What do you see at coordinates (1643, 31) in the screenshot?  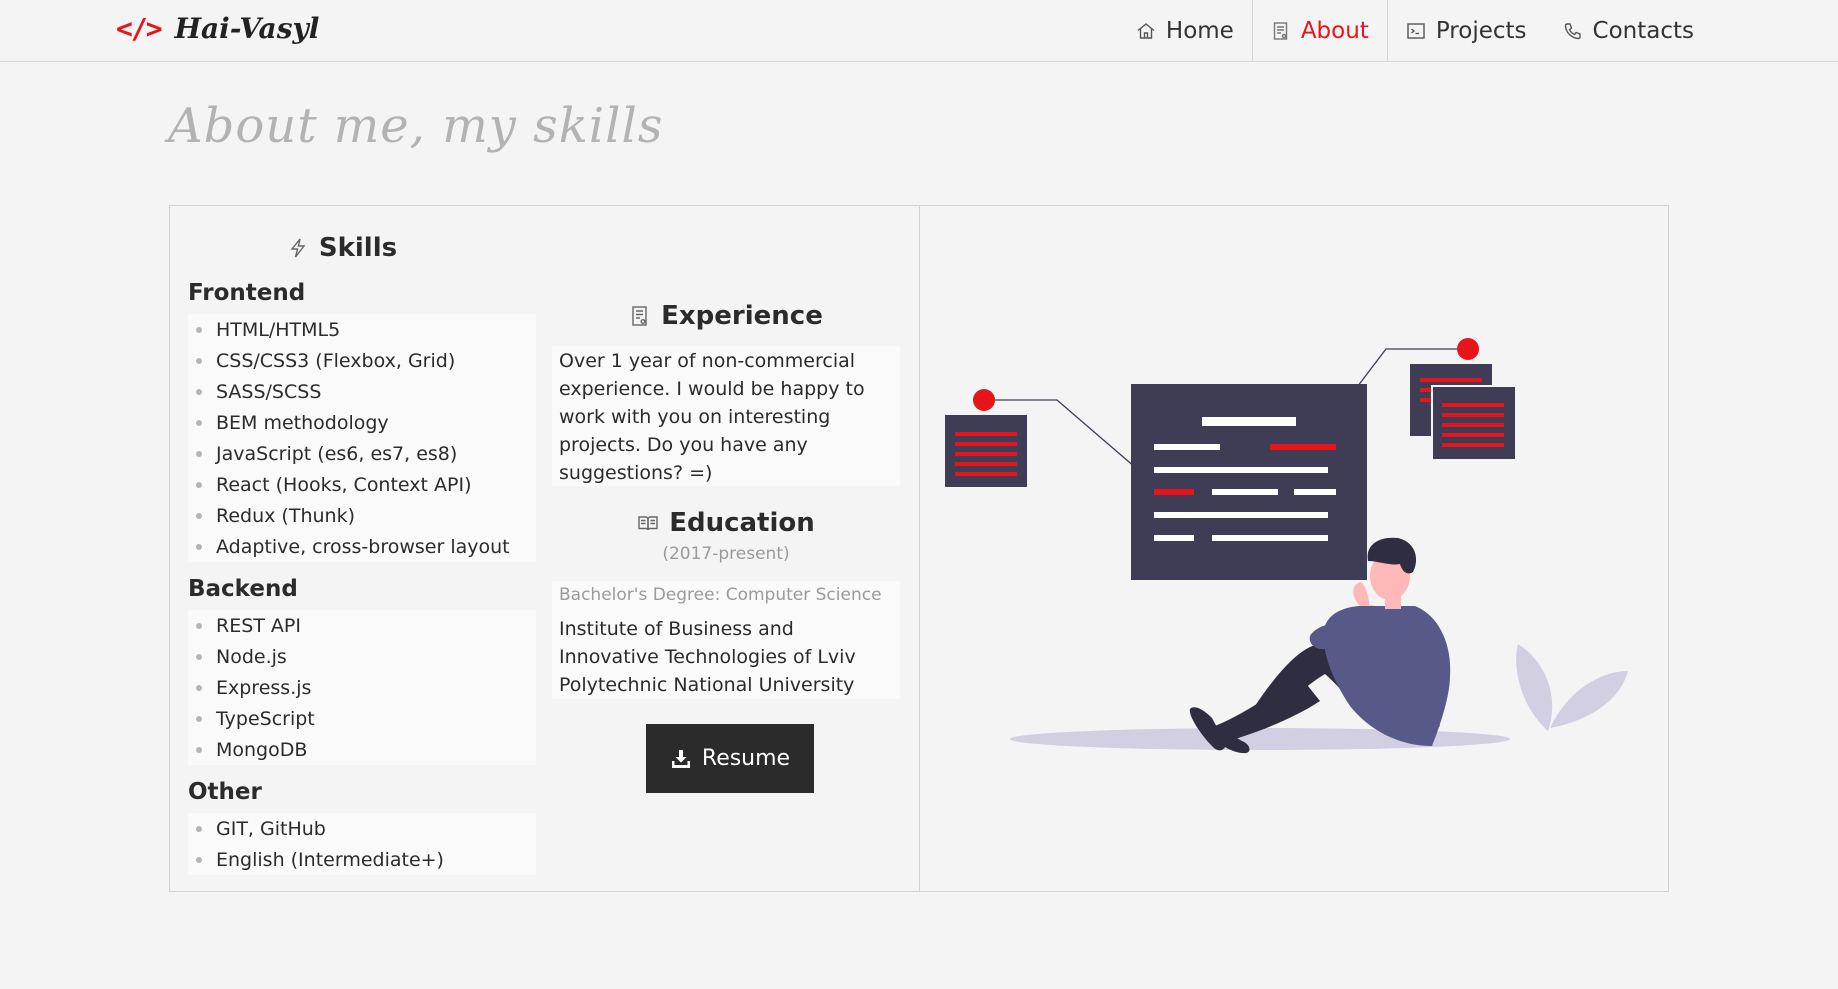 I see `nav-contacts-label: Contacts` at bounding box center [1643, 31].